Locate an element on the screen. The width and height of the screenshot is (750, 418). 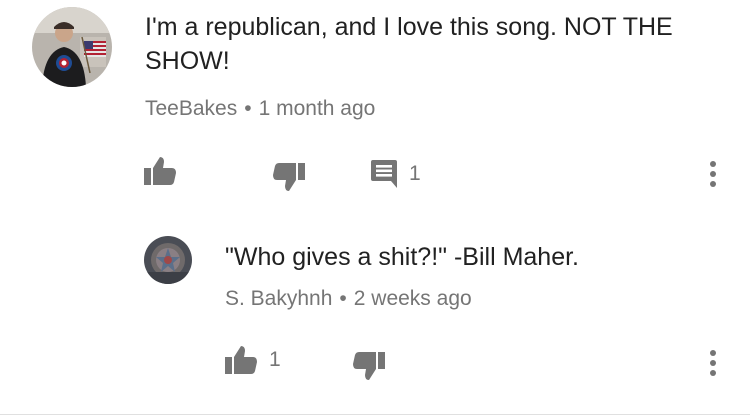
reply-more-options-button is located at coordinates (713, 363).